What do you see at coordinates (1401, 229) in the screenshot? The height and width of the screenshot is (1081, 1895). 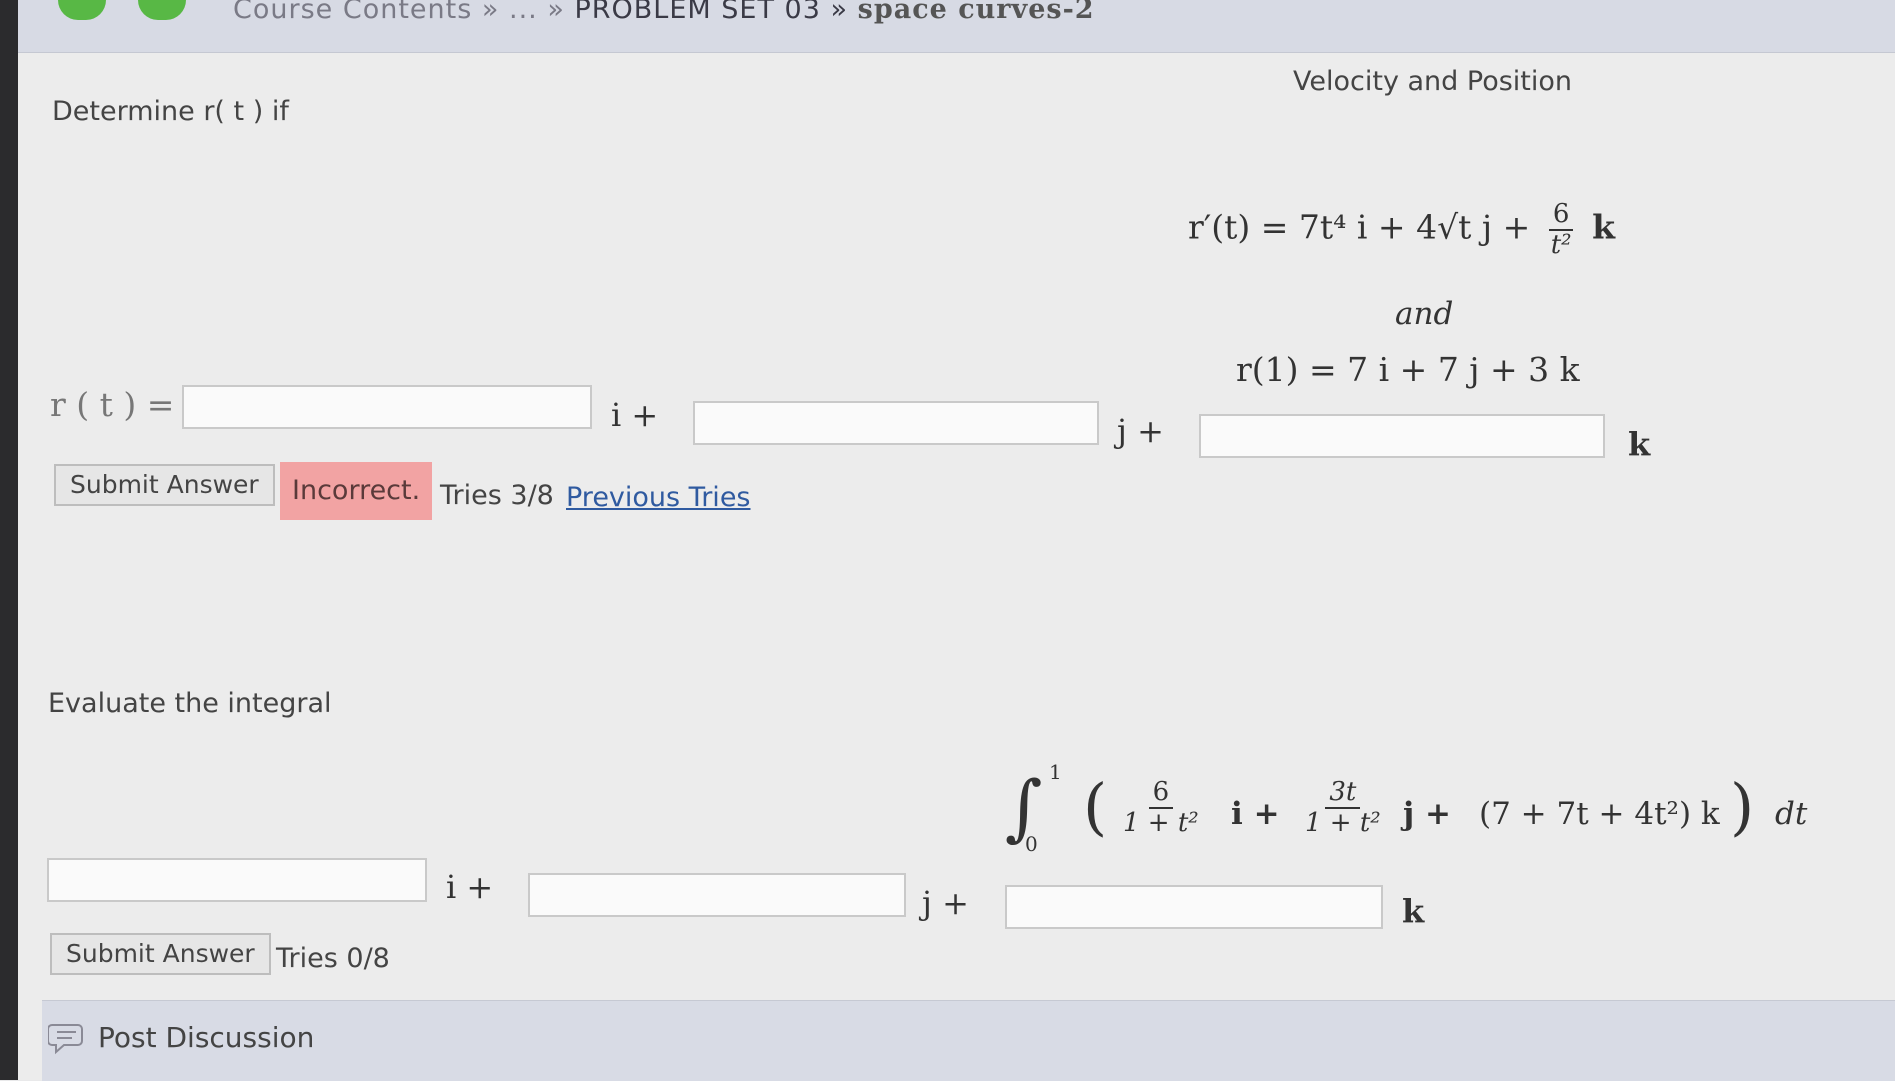 I see `velocity-equation: r′(t) = 7t⁴ i + 4√t j + 6 t² k` at bounding box center [1401, 229].